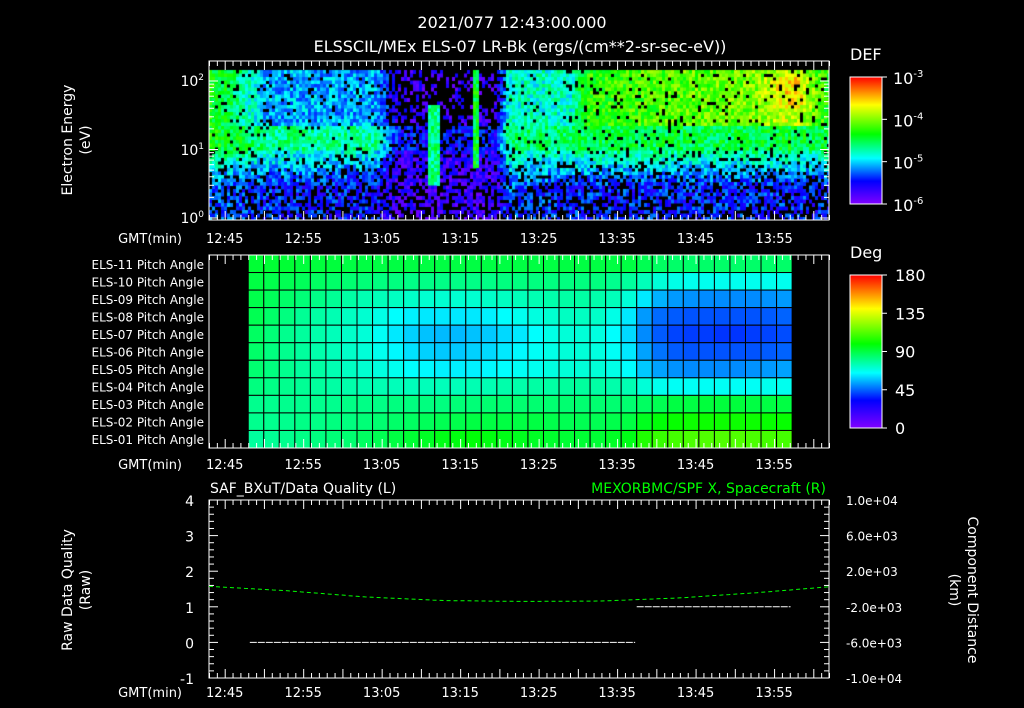 The width and height of the screenshot is (1024, 708). What do you see at coordinates (148, 440) in the screenshot?
I see `pitch-angle-row-label: ELS-01 Pitch Angle` at bounding box center [148, 440].